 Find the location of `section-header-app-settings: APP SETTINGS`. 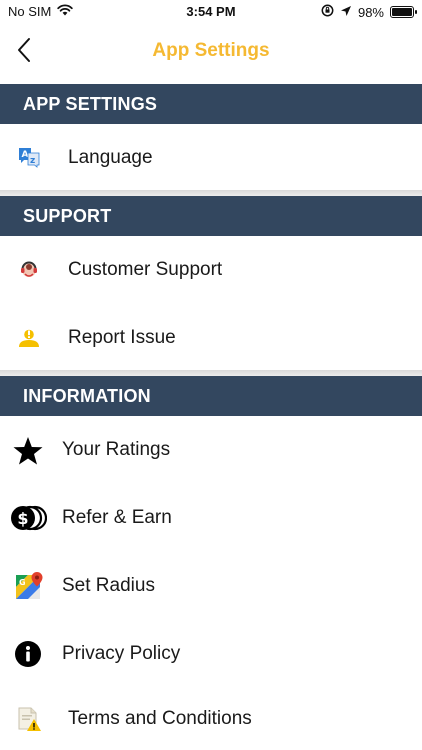

section-header-app-settings: APP SETTINGS is located at coordinates (211, 104).